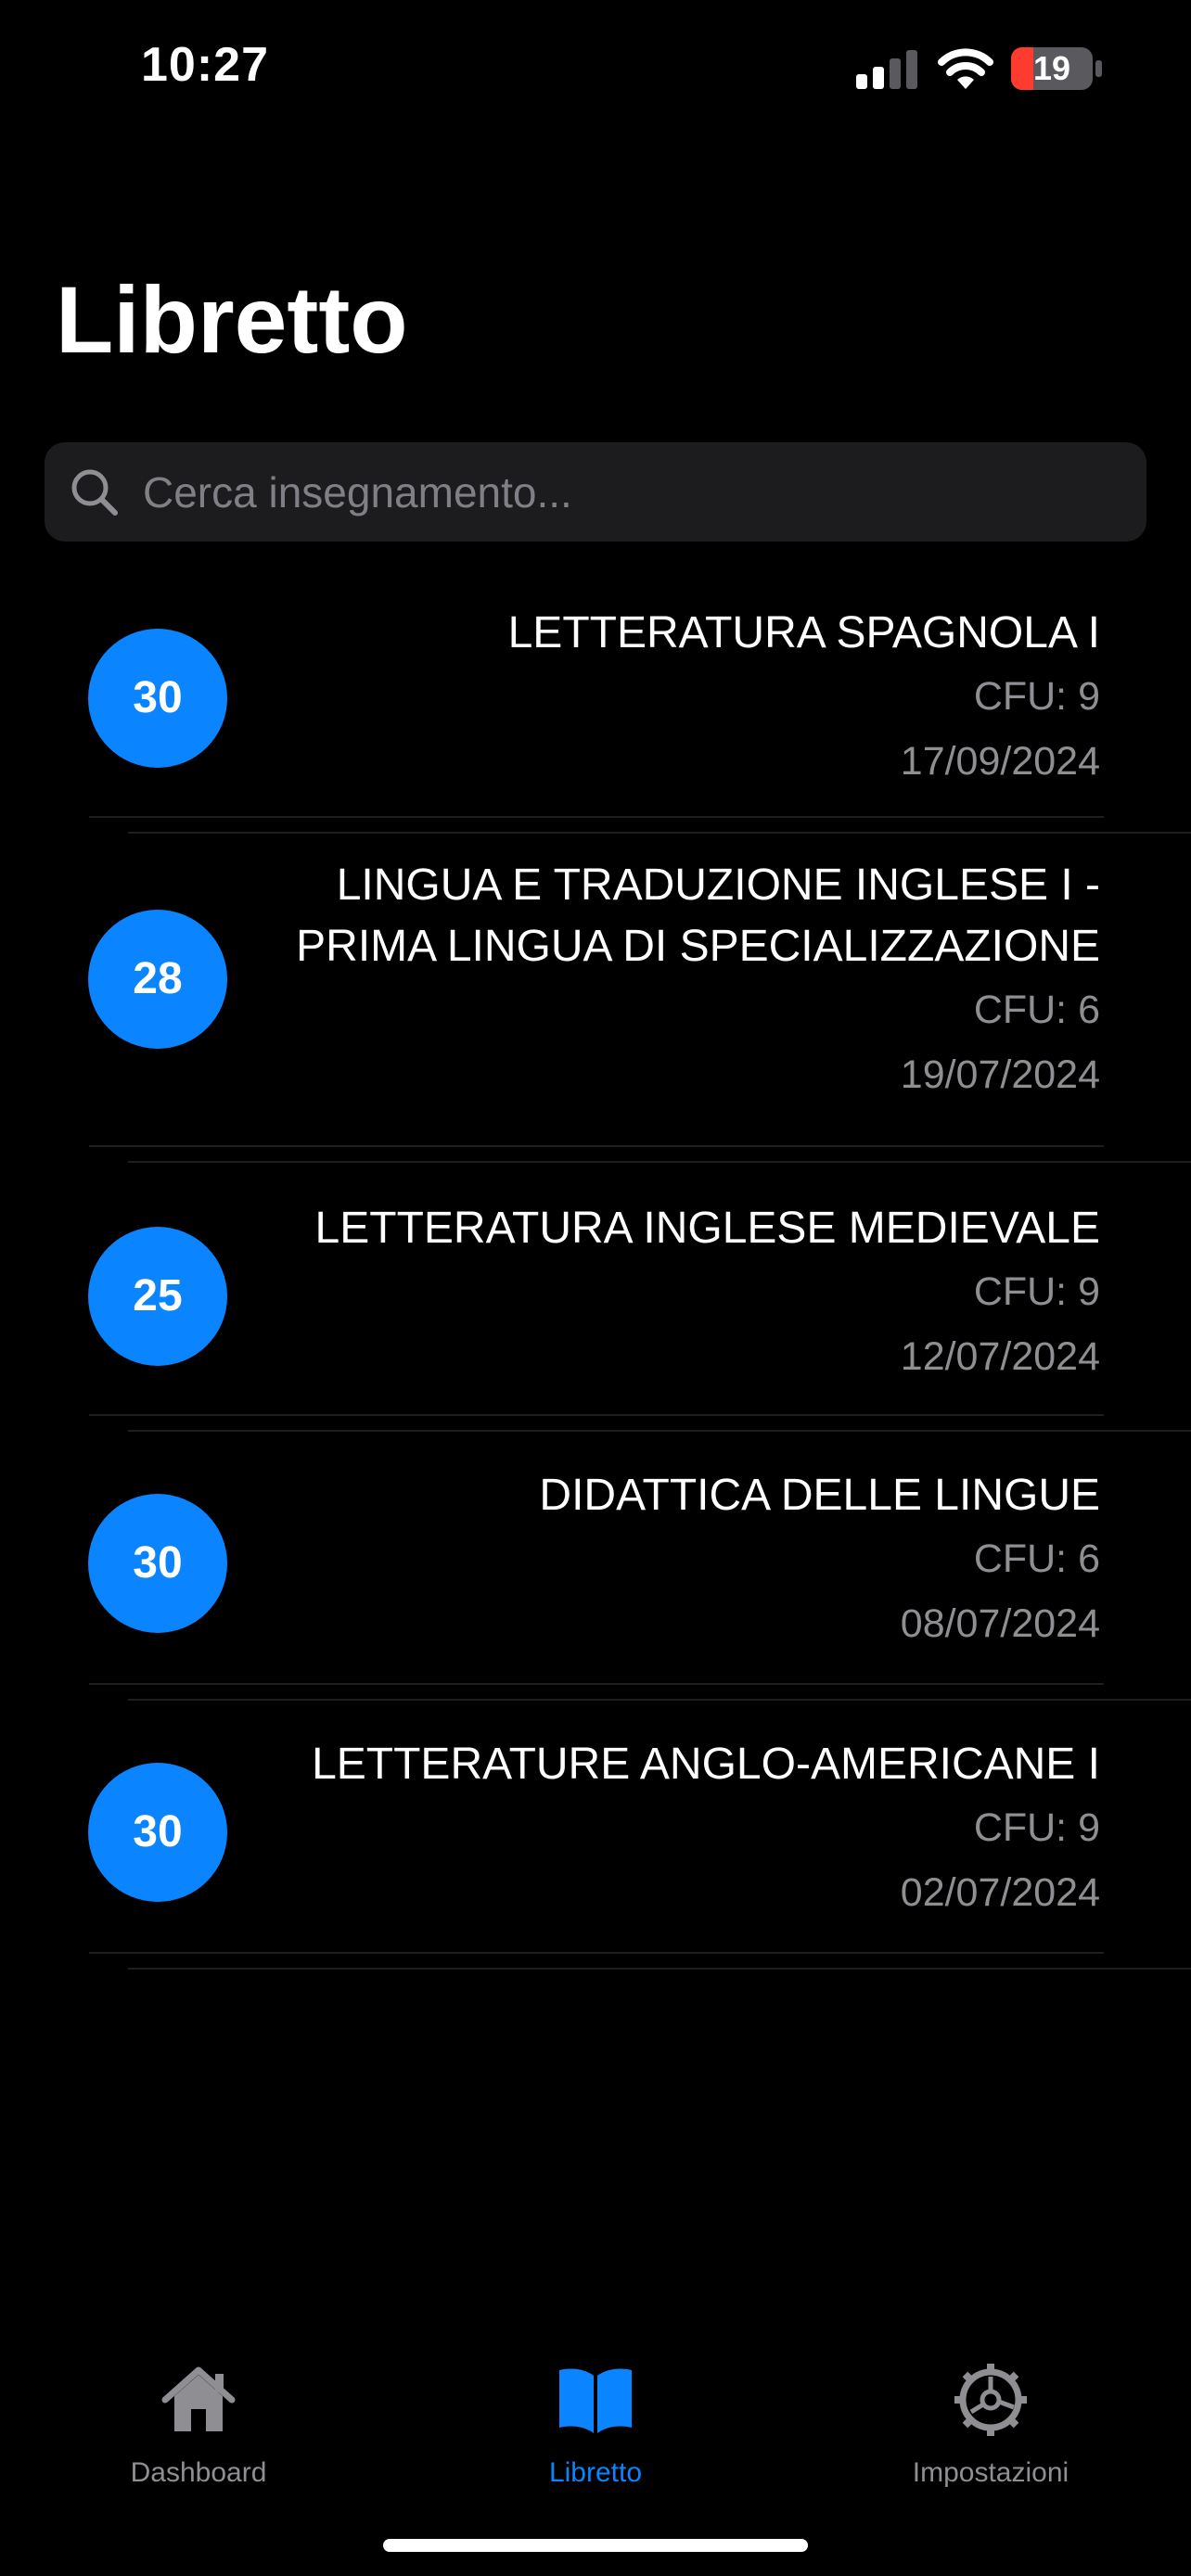 The width and height of the screenshot is (1191, 2576). What do you see at coordinates (157, 1297) in the screenshot?
I see `grade-badge: 25` at bounding box center [157, 1297].